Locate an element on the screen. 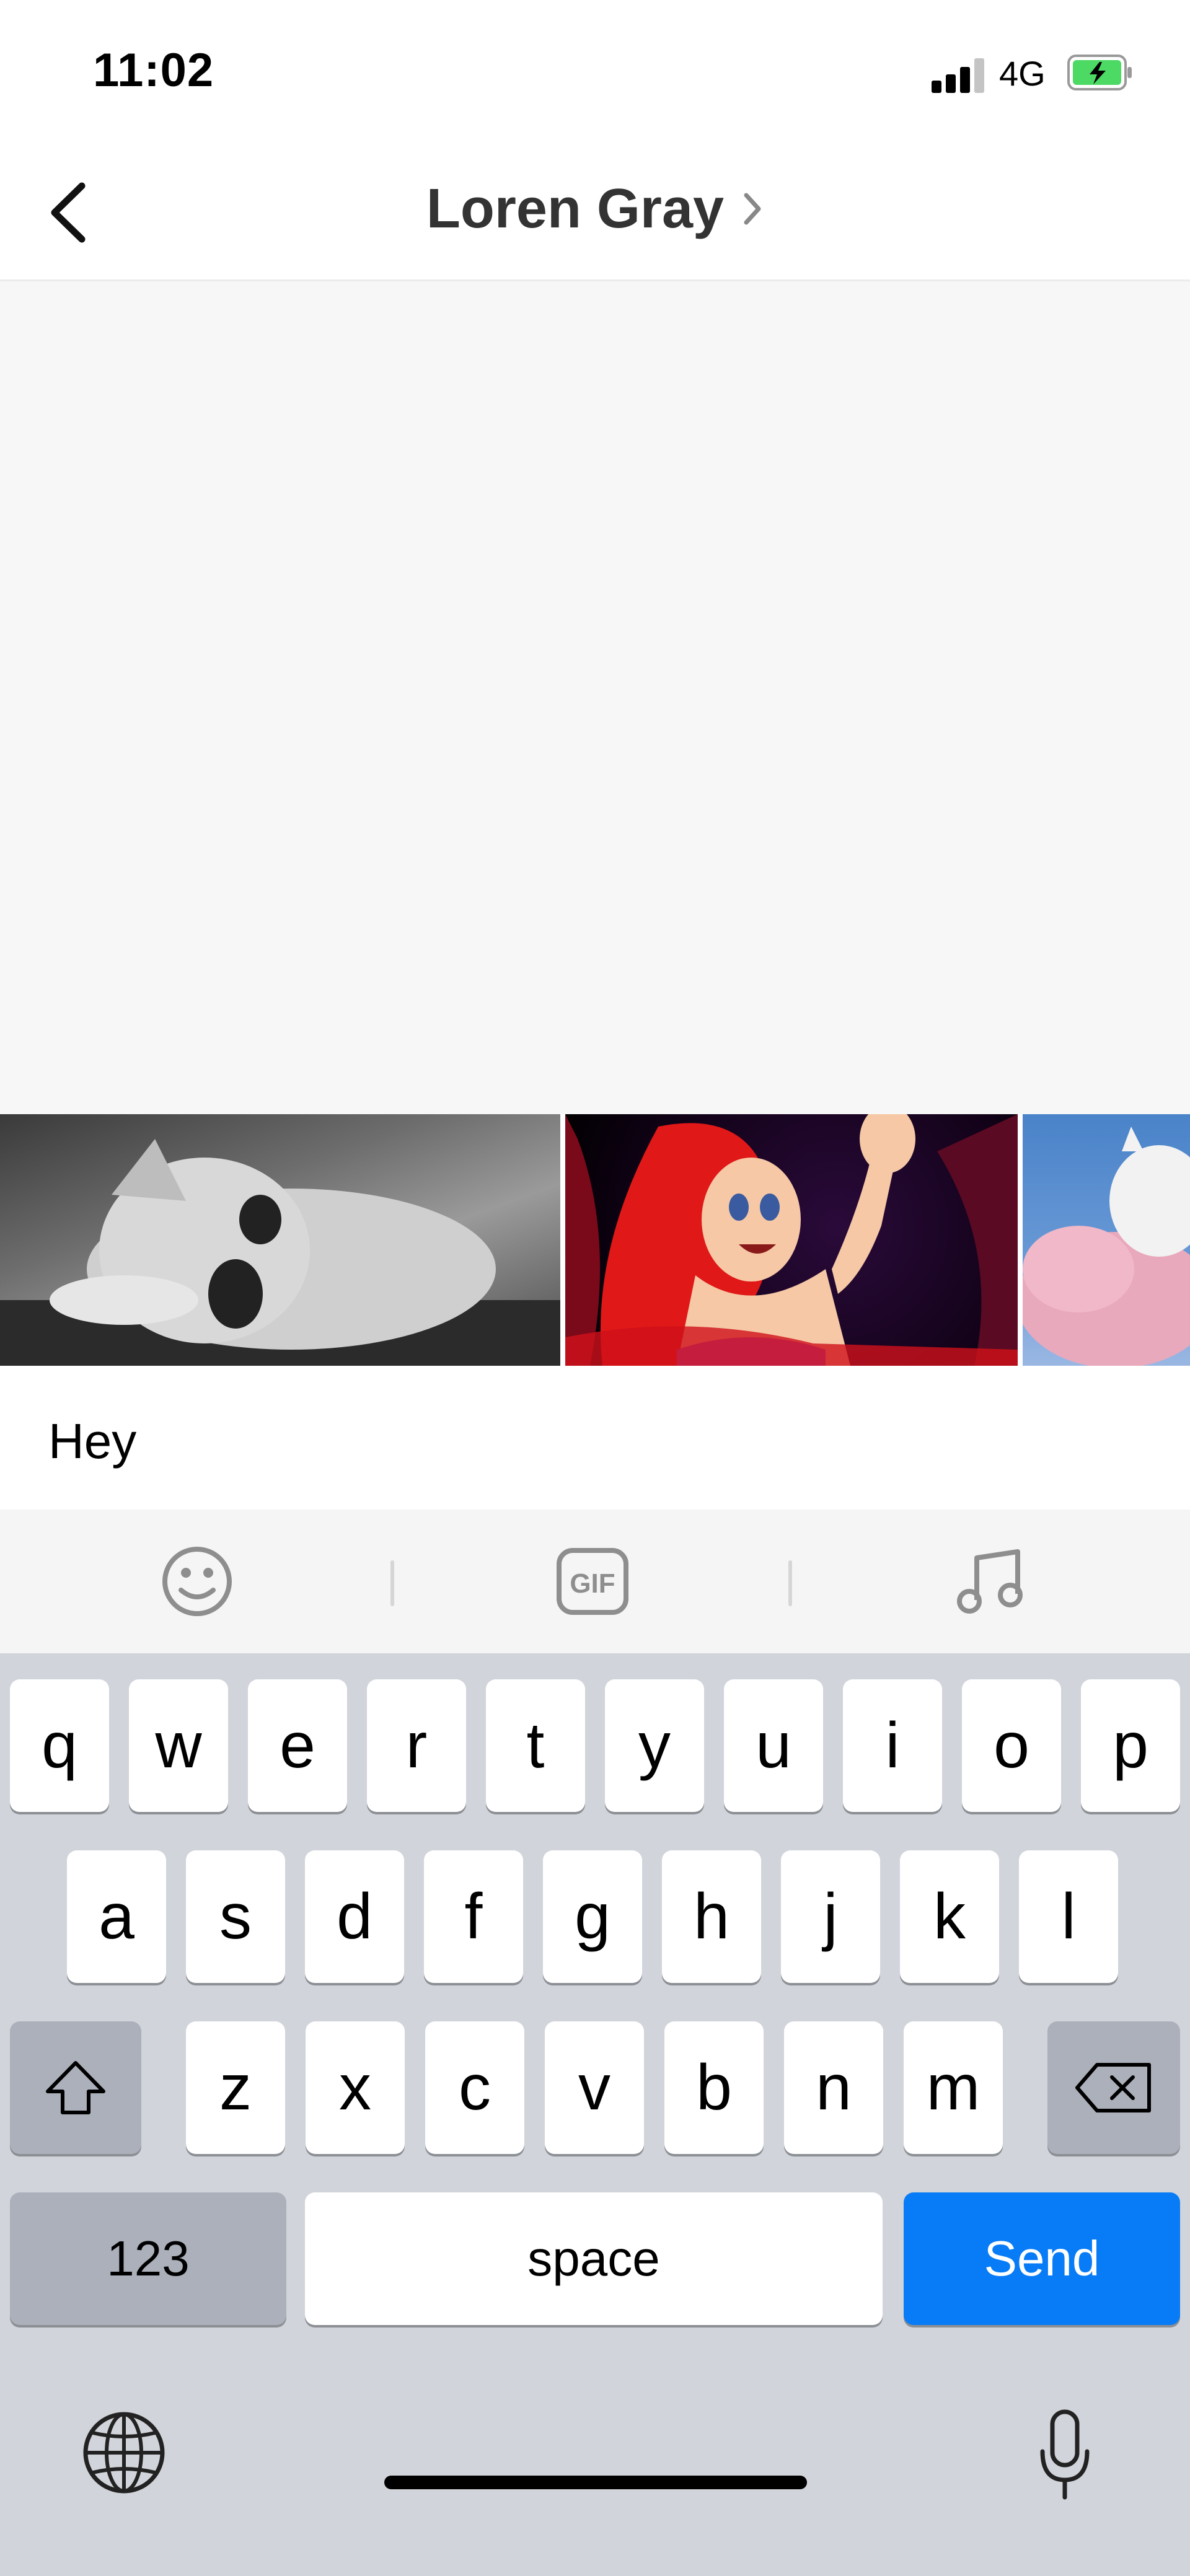 Image resolution: width=1190 pixels, height=2576 pixels. delete-icon is located at coordinates (1113, 2087).